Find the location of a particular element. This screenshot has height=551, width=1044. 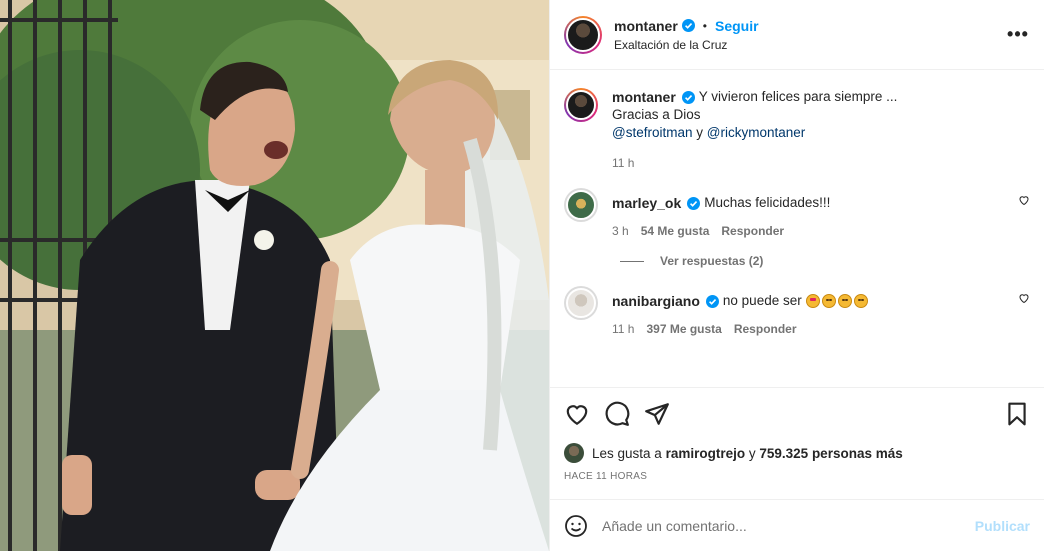

likes-prefix: Les gusta a is located at coordinates (627, 453).